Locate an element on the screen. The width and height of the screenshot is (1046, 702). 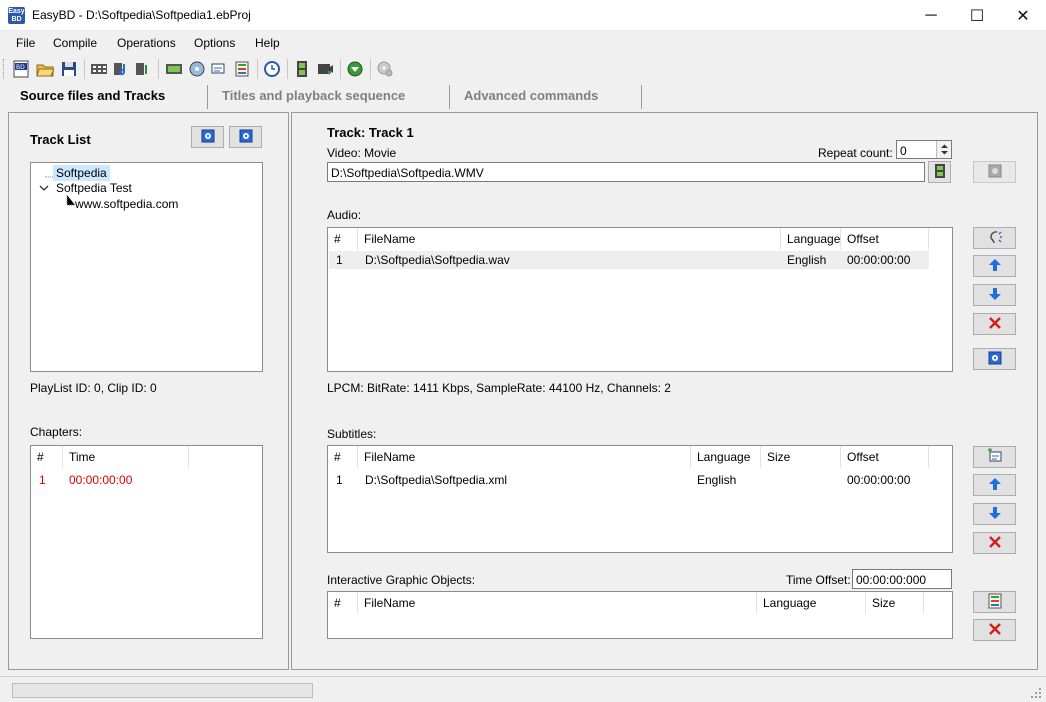
igo-list: # FileName Language Size is located at coordinates (640, 615).